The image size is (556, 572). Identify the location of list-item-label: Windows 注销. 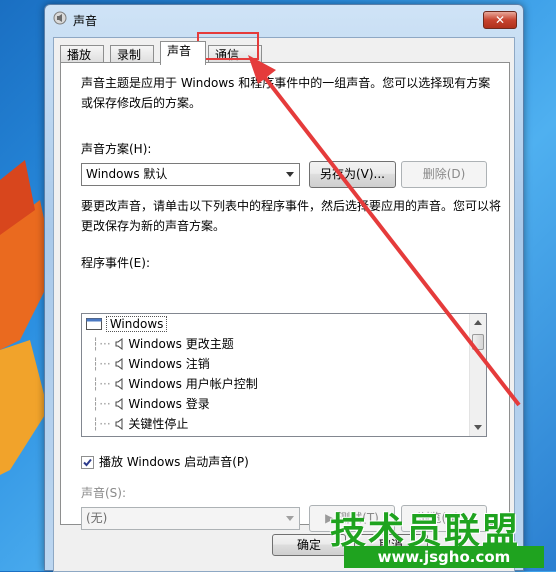
(169, 364).